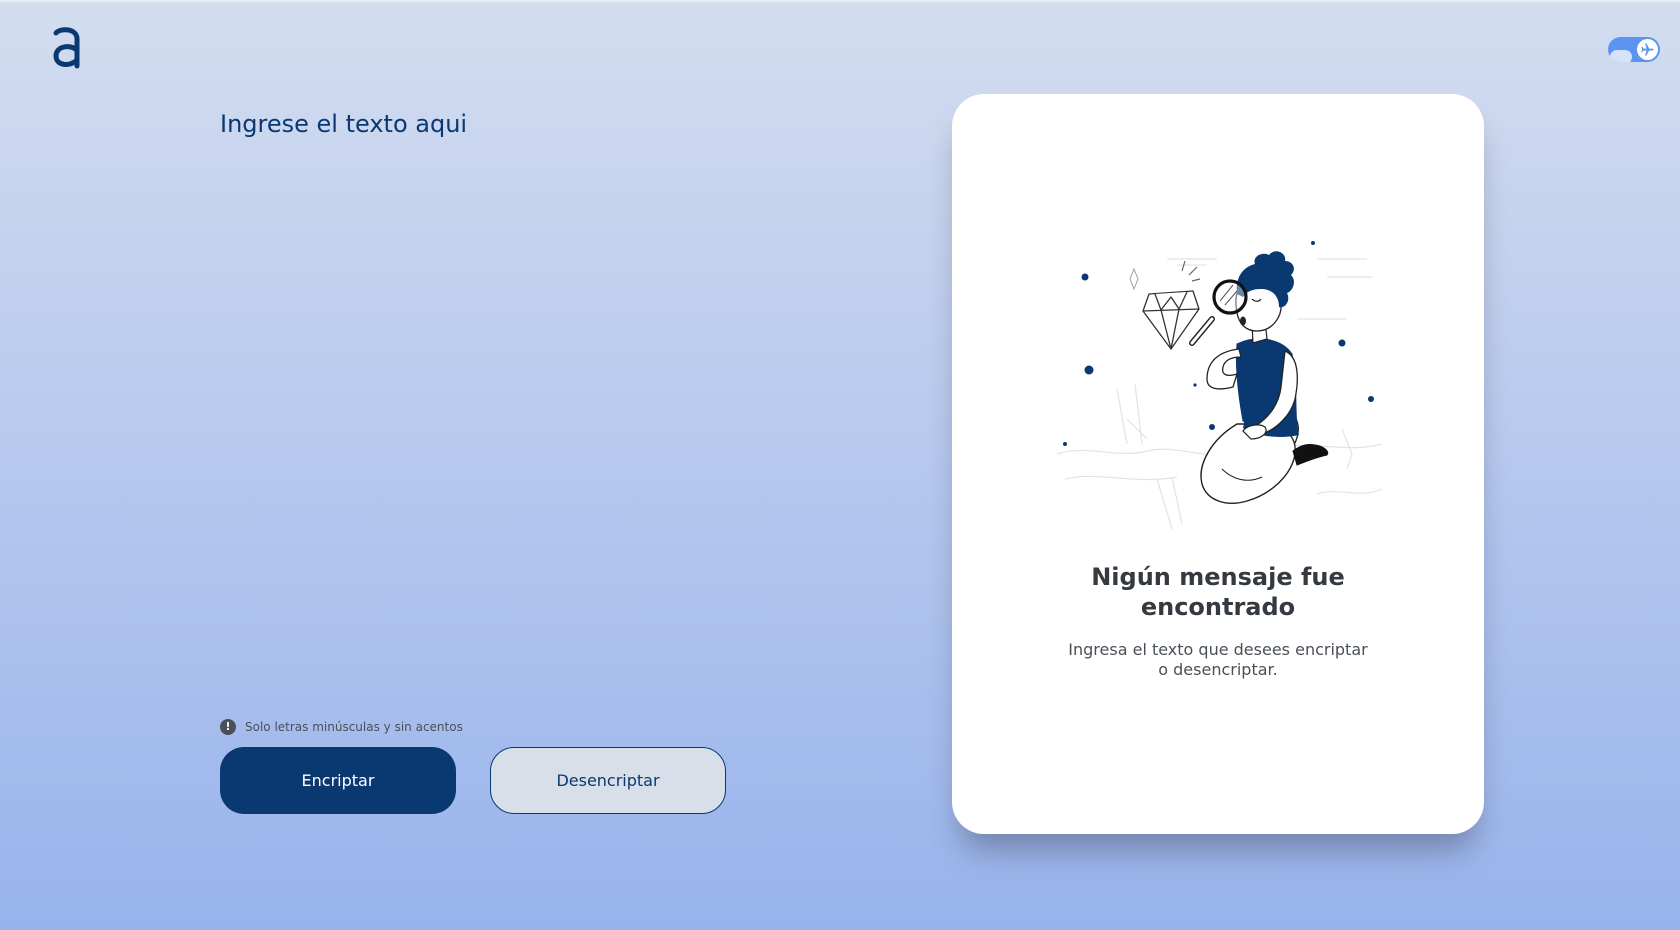 The image size is (1680, 930). I want to click on input-hint: ! Solo letras minúsculas y sin acentos, so click(341, 727).